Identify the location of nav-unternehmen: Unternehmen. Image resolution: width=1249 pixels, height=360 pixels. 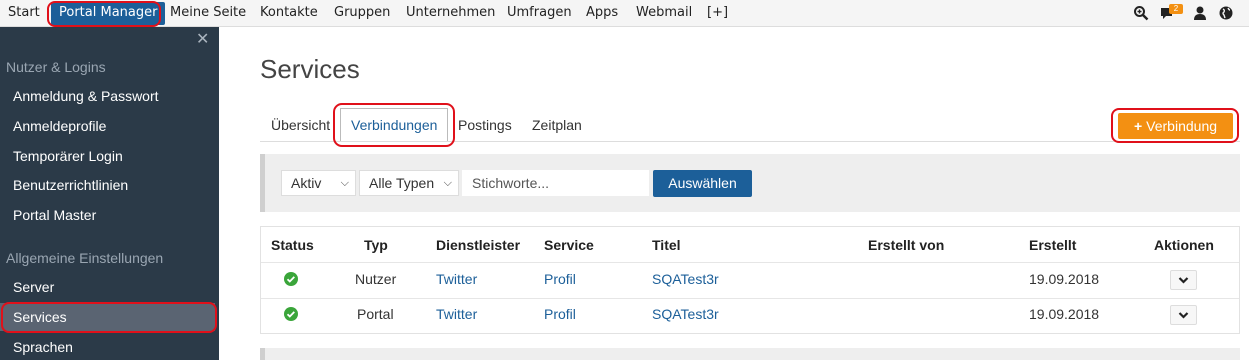
(450, 13).